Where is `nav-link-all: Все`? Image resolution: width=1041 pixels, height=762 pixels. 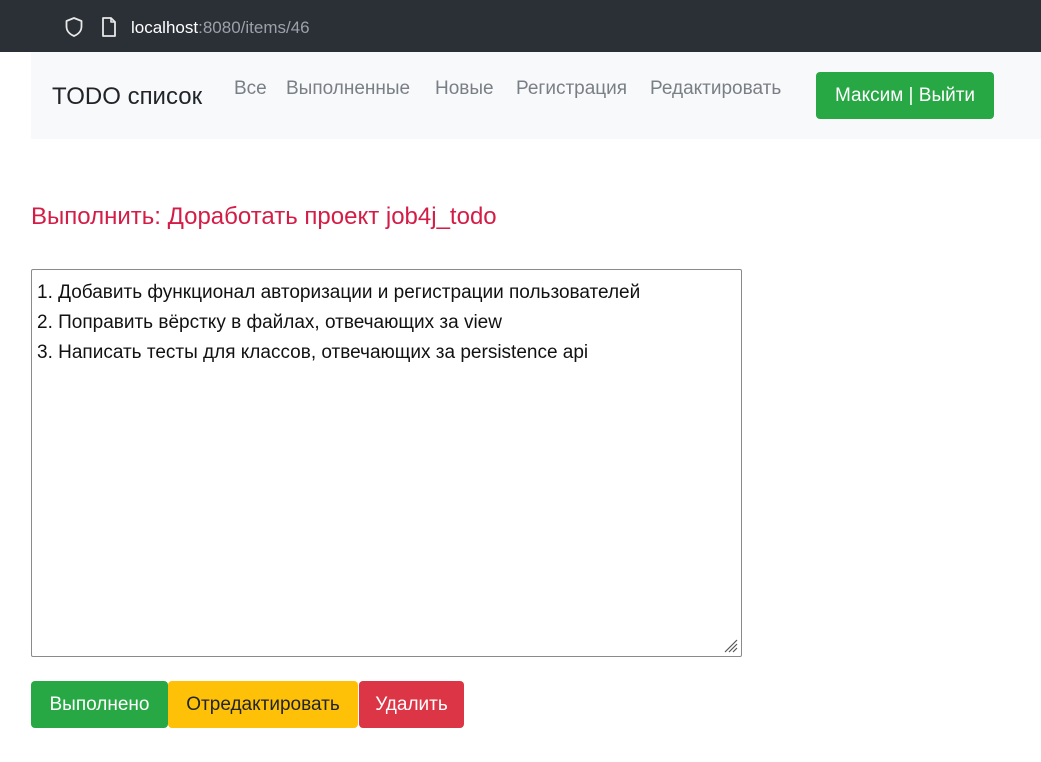 nav-link-all: Все is located at coordinates (250, 89).